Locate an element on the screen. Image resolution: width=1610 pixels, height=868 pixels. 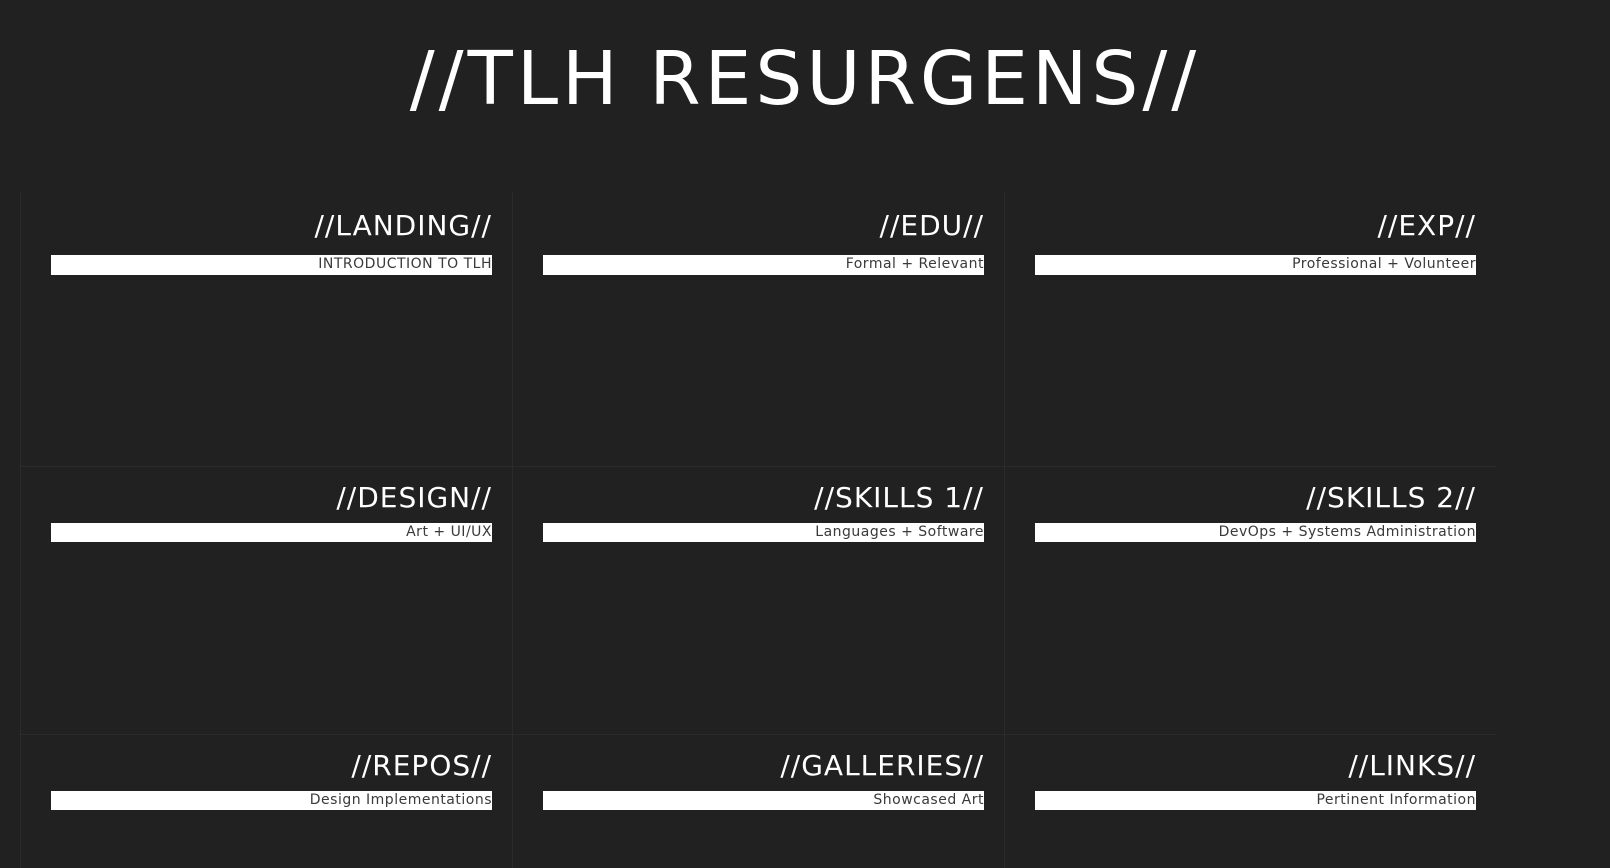
section-subtitle: Pertinent Information is located at coordinates (1396, 800).